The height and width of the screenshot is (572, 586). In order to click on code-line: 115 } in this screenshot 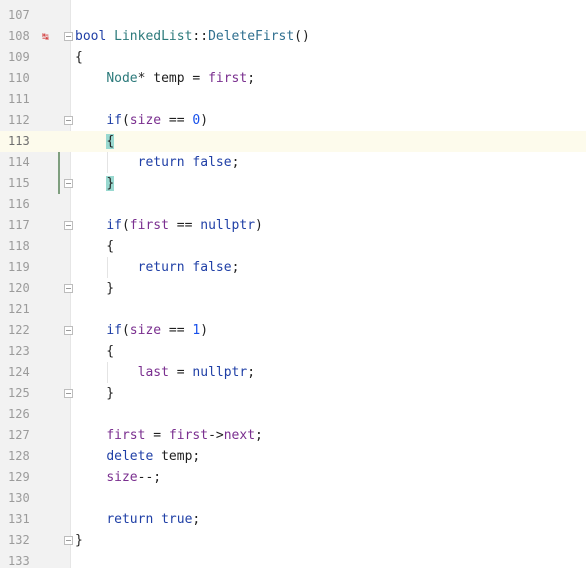, I will do `click(293, 183)`.